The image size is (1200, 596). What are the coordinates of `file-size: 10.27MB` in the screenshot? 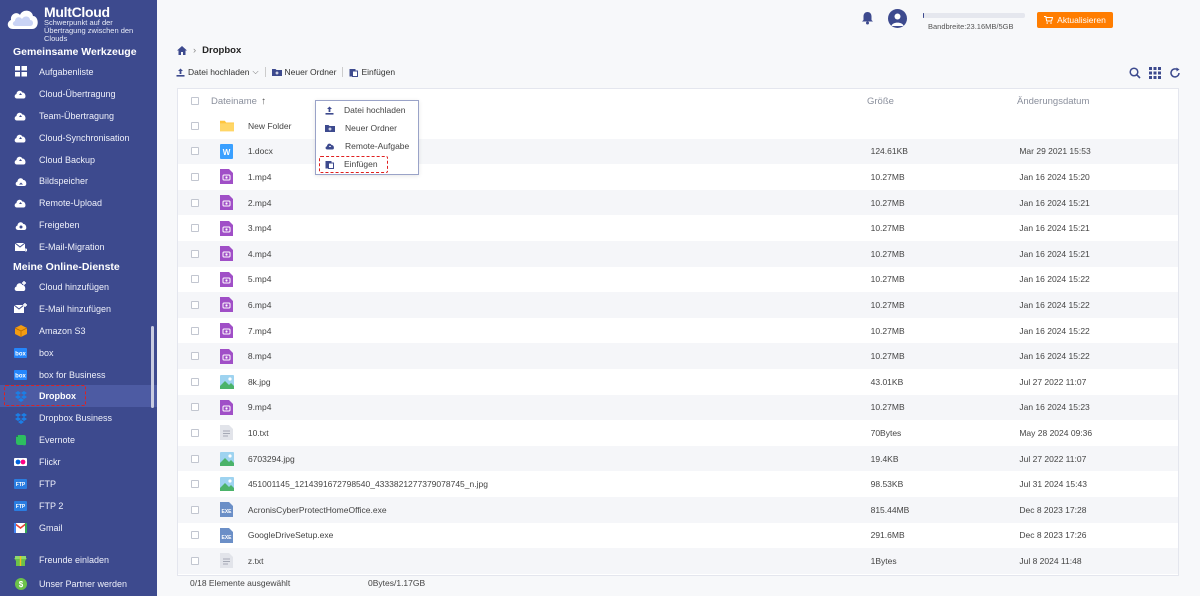 It's located at (887, 304).